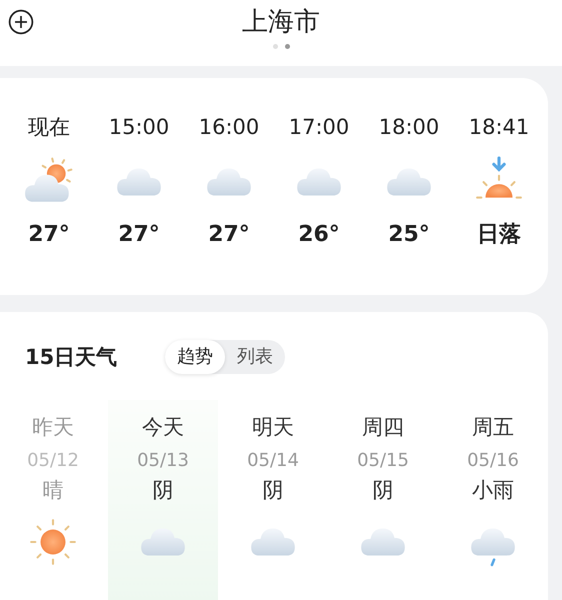 This screenshot has height=600, width=562. What do you see at coordinates (195, 357) in the screenshot?
I see `view-tab: 趋势` at bounding box center [195, 357].